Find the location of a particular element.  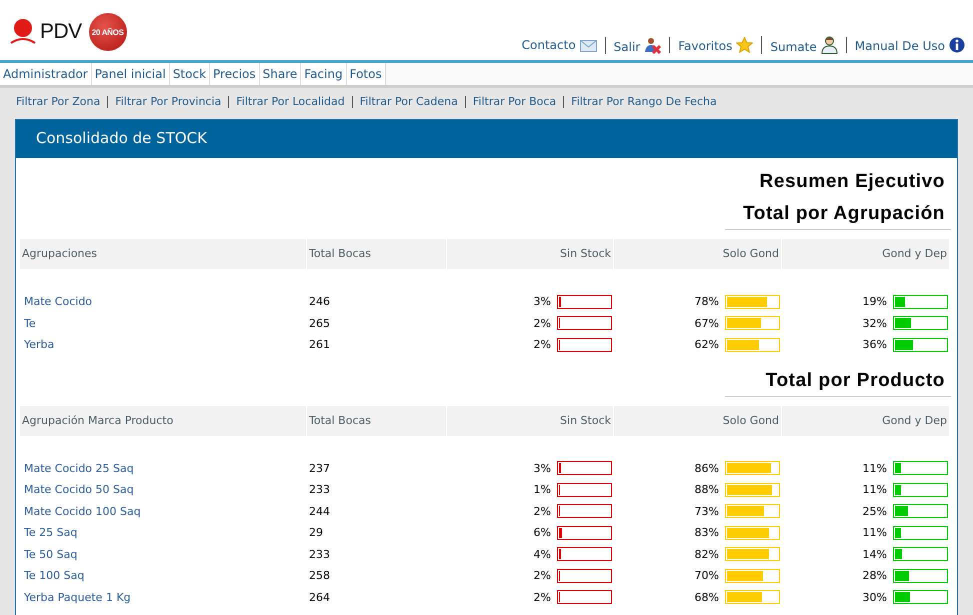

summary-title: Resumen Ejecutivo is located at coordinates (852, 181).